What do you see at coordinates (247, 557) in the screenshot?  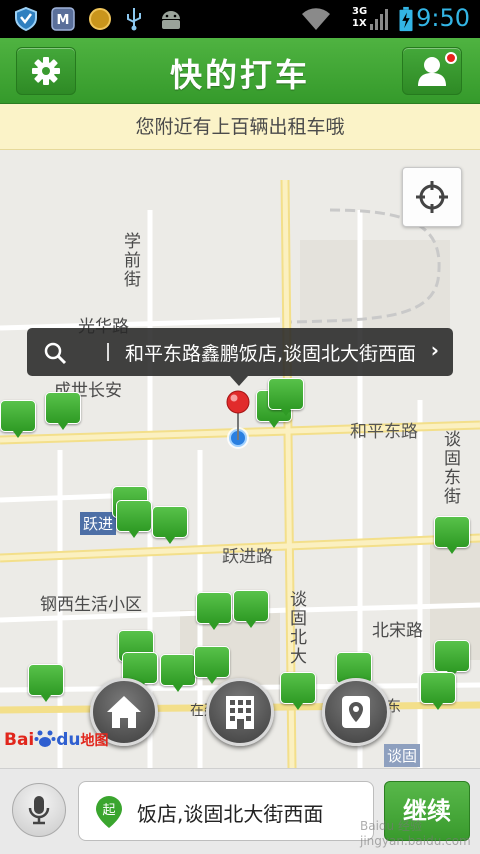 I see `road-label-yuejinlu: 跃进路` at bounding box center [247, 557].